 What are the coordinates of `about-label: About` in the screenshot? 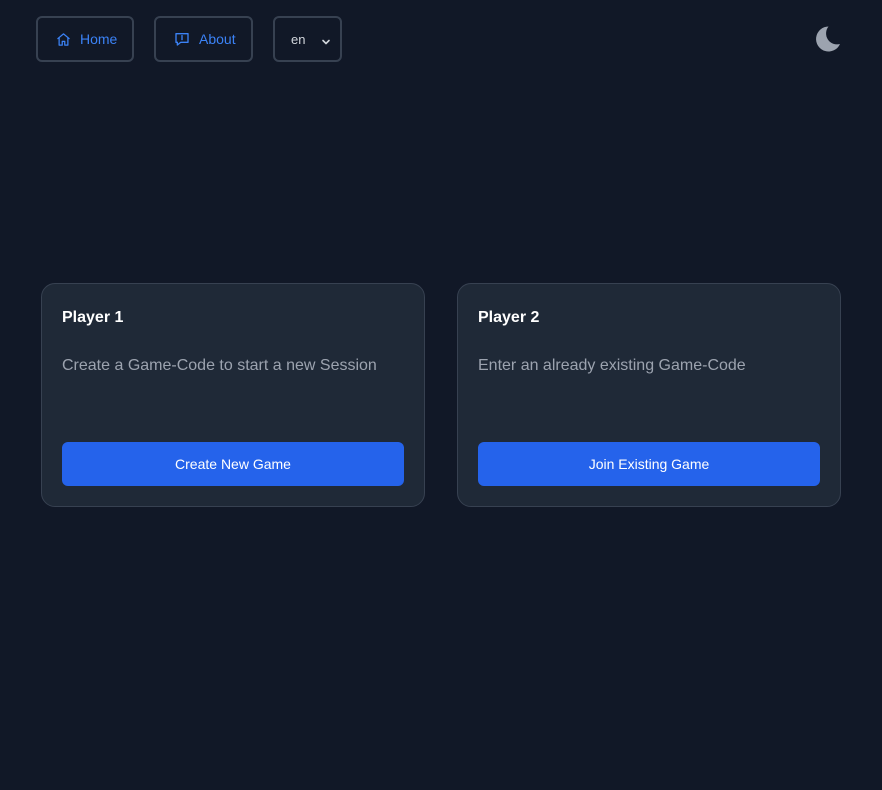 It's located at (217, 39).